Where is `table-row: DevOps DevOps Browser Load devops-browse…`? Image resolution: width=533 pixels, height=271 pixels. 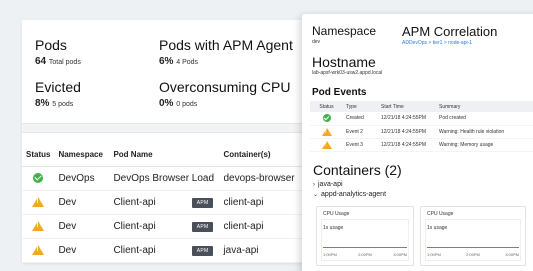
table-row: DevOps DevOps Browser Load devops-browse… is located at coordinates (172, 178).